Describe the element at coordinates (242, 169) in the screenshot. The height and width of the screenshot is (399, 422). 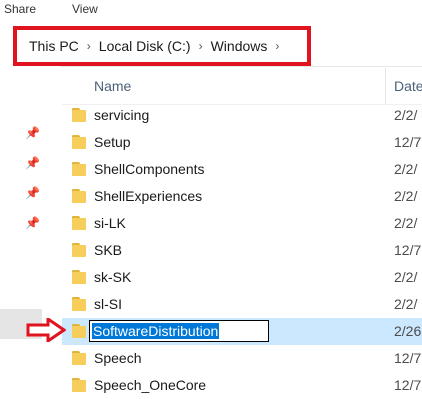
I see `list-item: ShellComponents 2/2/` at that location.